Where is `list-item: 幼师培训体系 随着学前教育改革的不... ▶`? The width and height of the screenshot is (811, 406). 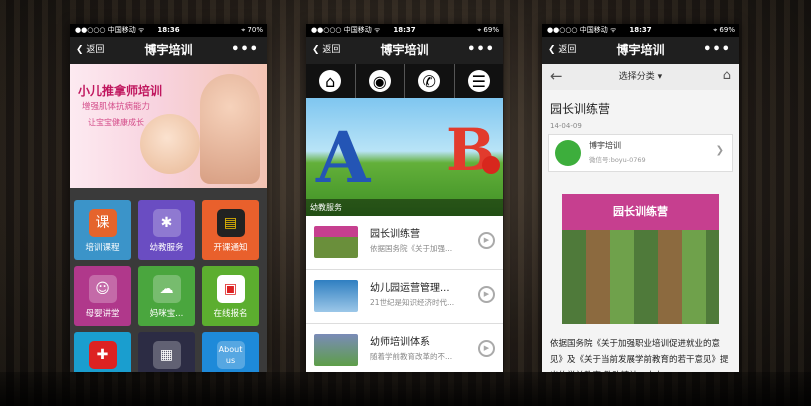
list-item: 幼师培训体系 随着学前教育改革的不... ▶ is located at coordinates (404, 348).